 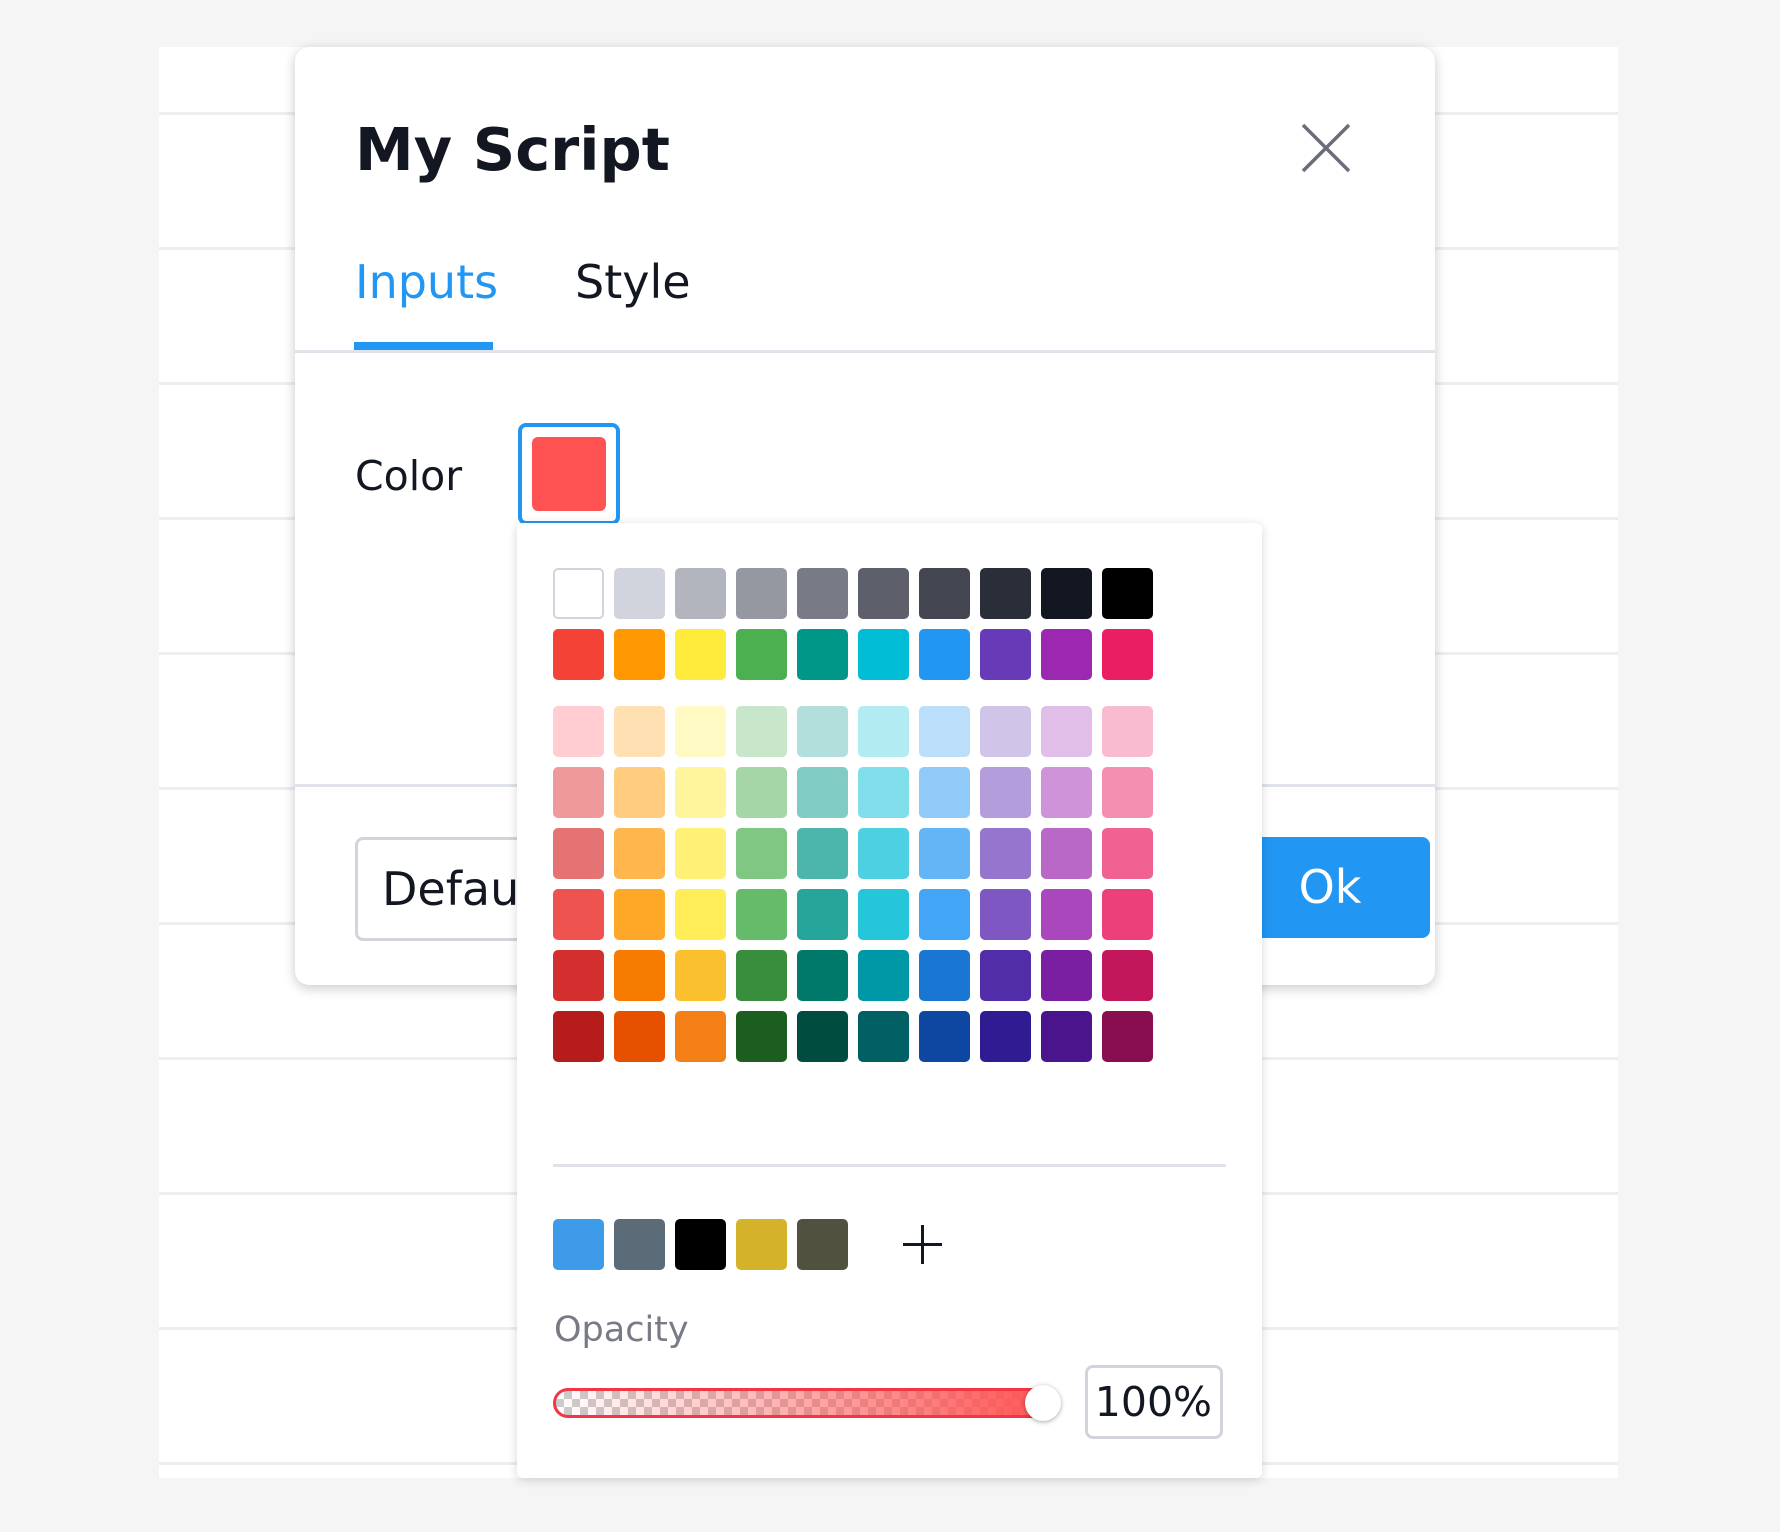 I want to click on opacity-slider-fill, so click(x=806, y=1403).